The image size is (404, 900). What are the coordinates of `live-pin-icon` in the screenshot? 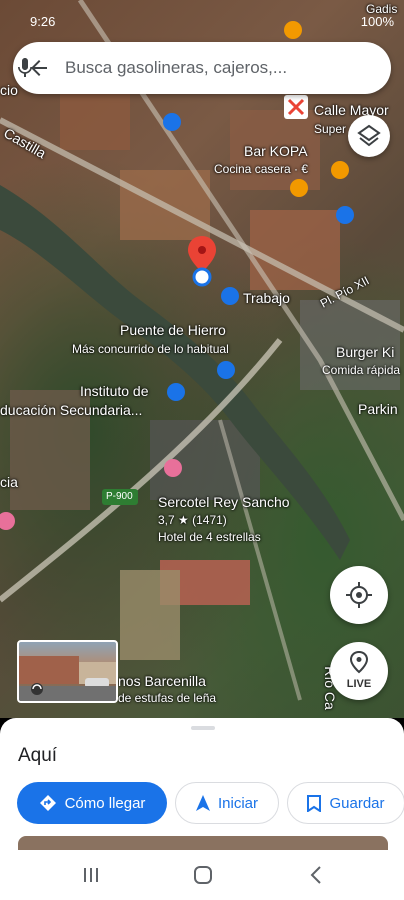 It's located at (359, 662).